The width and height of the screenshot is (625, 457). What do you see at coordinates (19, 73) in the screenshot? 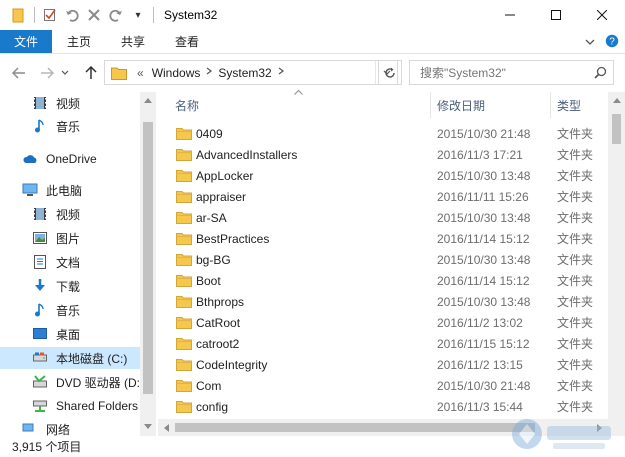
I see `back-button` at bounding box center [19, 73].